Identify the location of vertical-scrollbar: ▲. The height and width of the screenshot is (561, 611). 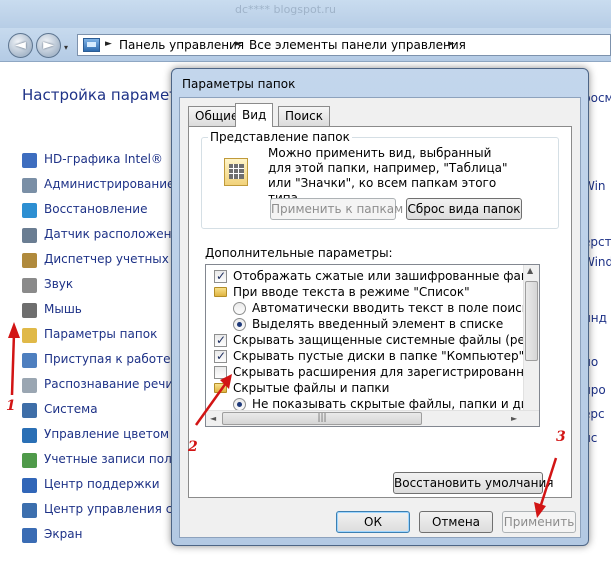
(531, 338).